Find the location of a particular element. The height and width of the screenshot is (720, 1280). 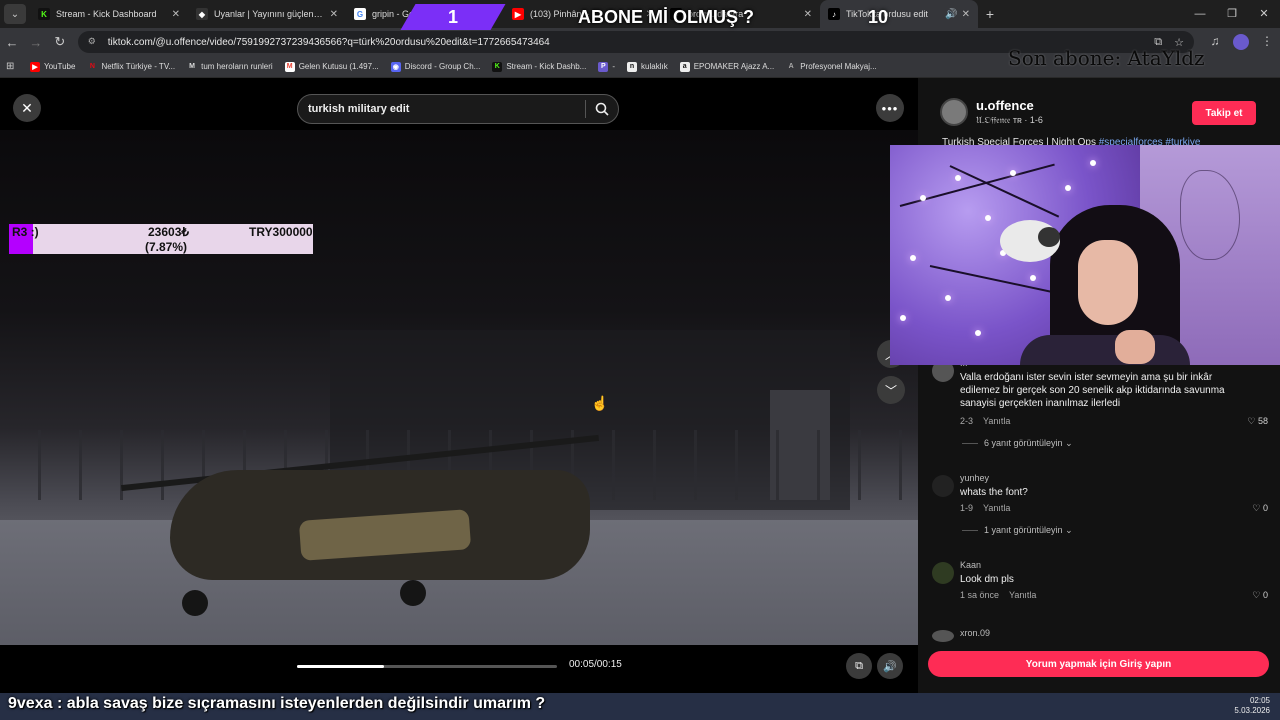

comment-like: ♡ 58 is located at coordinates (1257, 421).